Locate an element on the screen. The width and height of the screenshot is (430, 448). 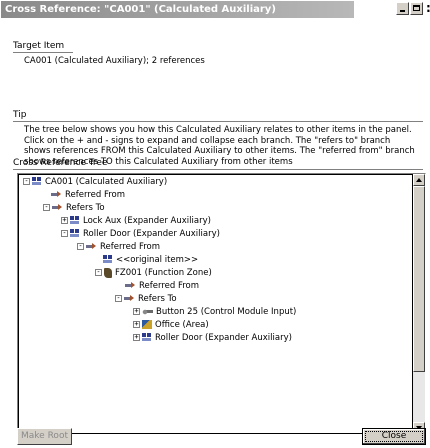
zone-icon is located at coordinates (108, 272).